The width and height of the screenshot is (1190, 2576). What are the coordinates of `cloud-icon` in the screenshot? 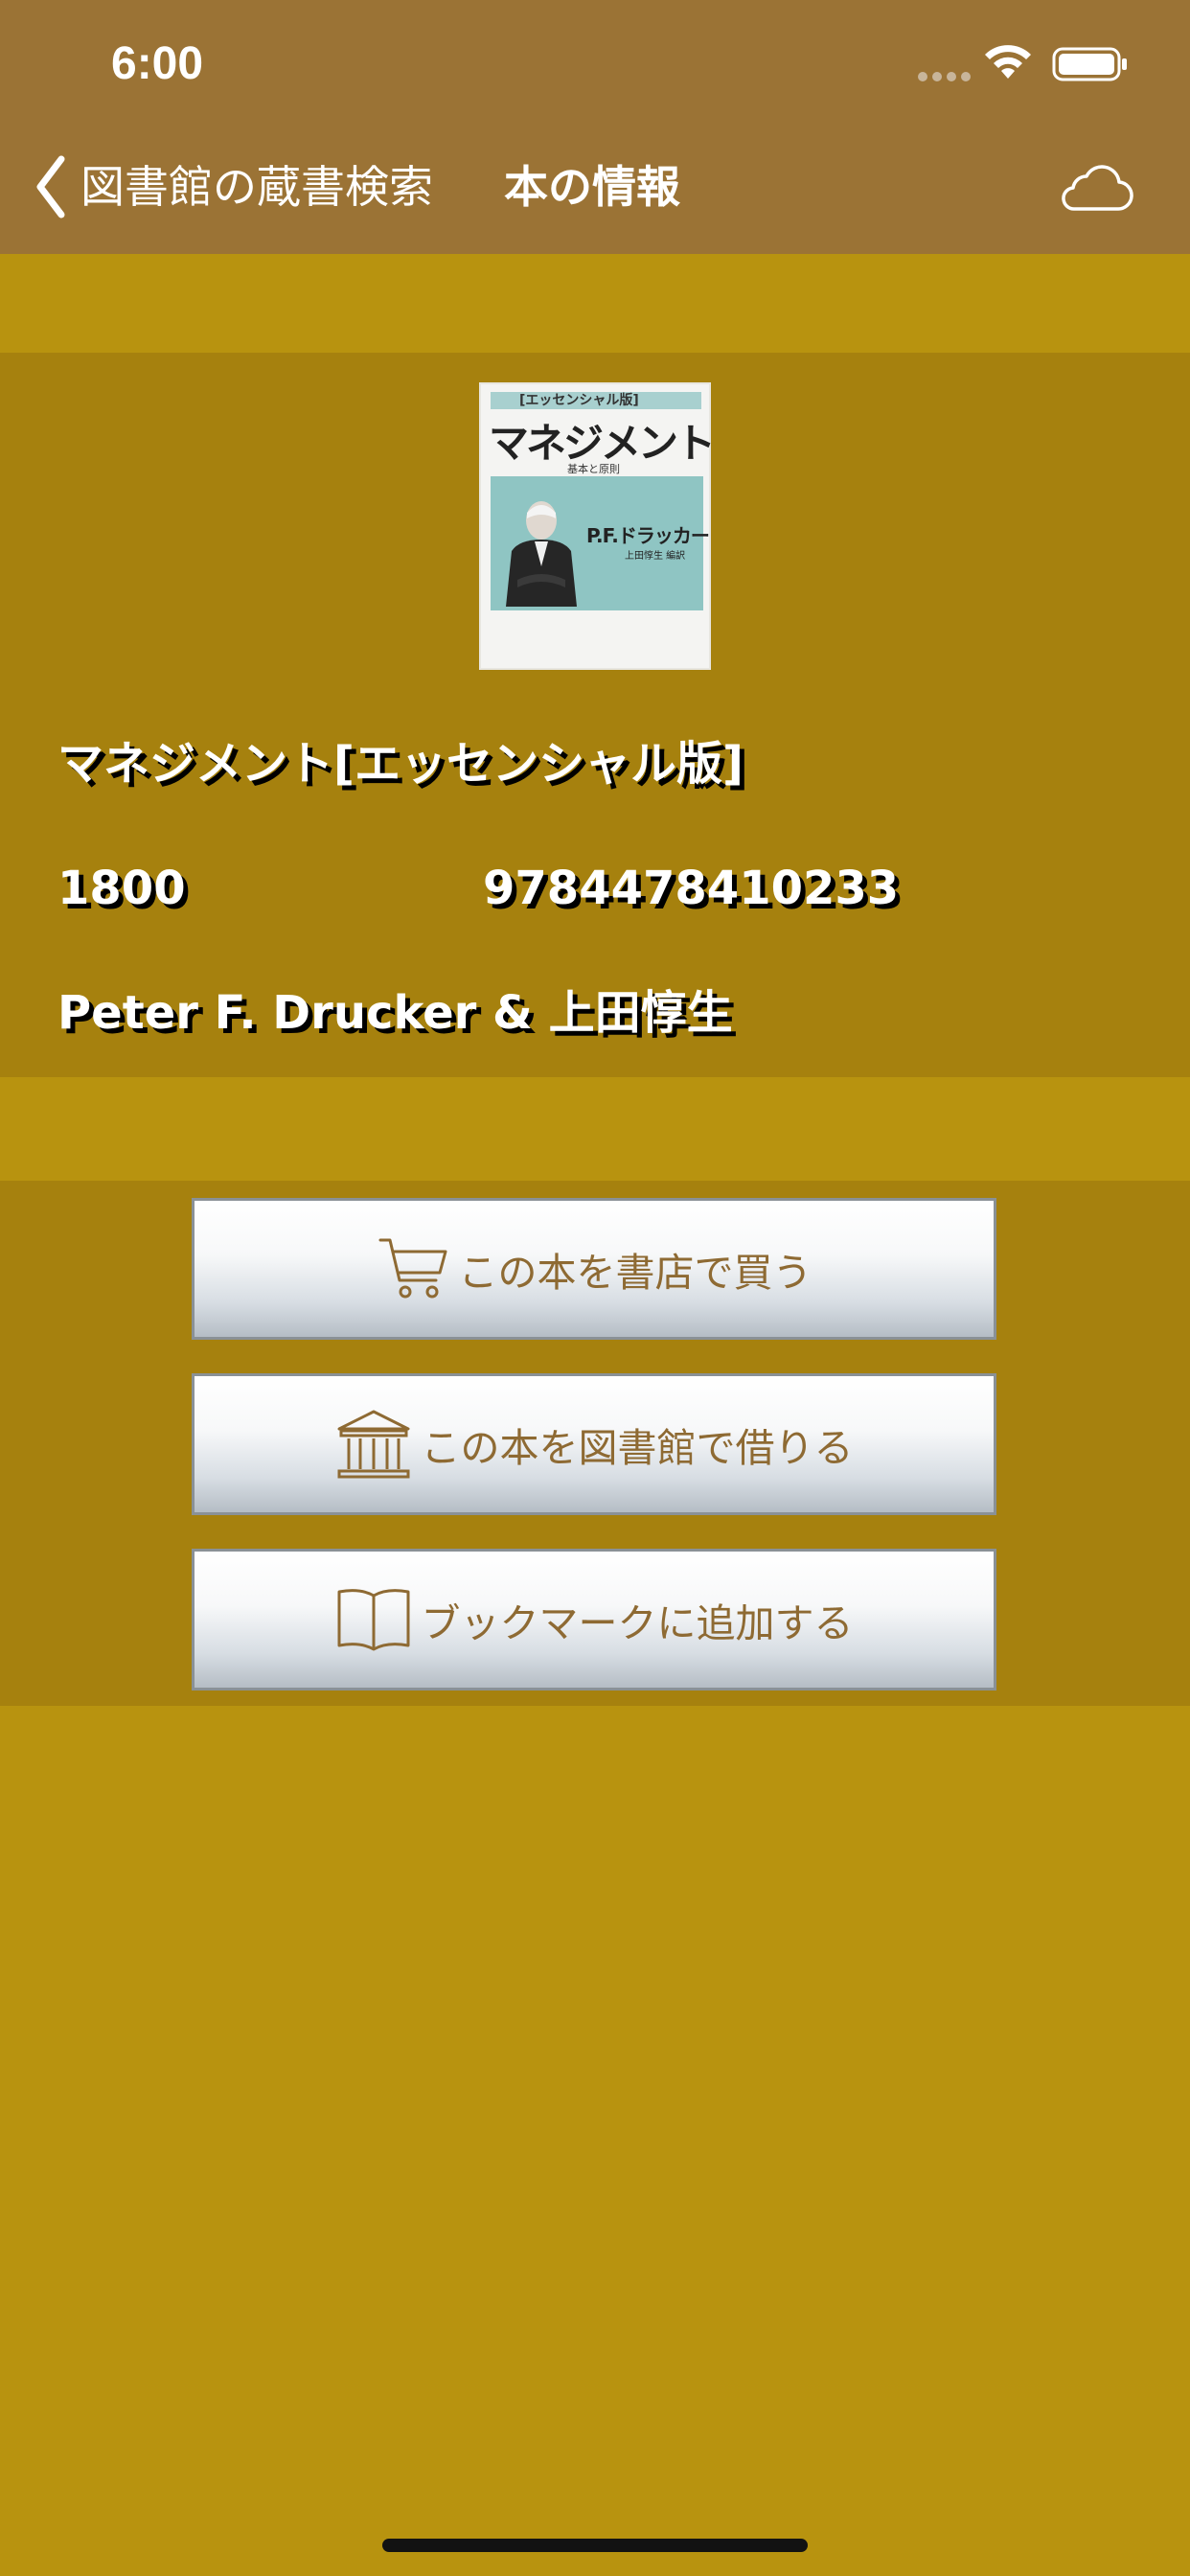 It's located at (1096, 188).